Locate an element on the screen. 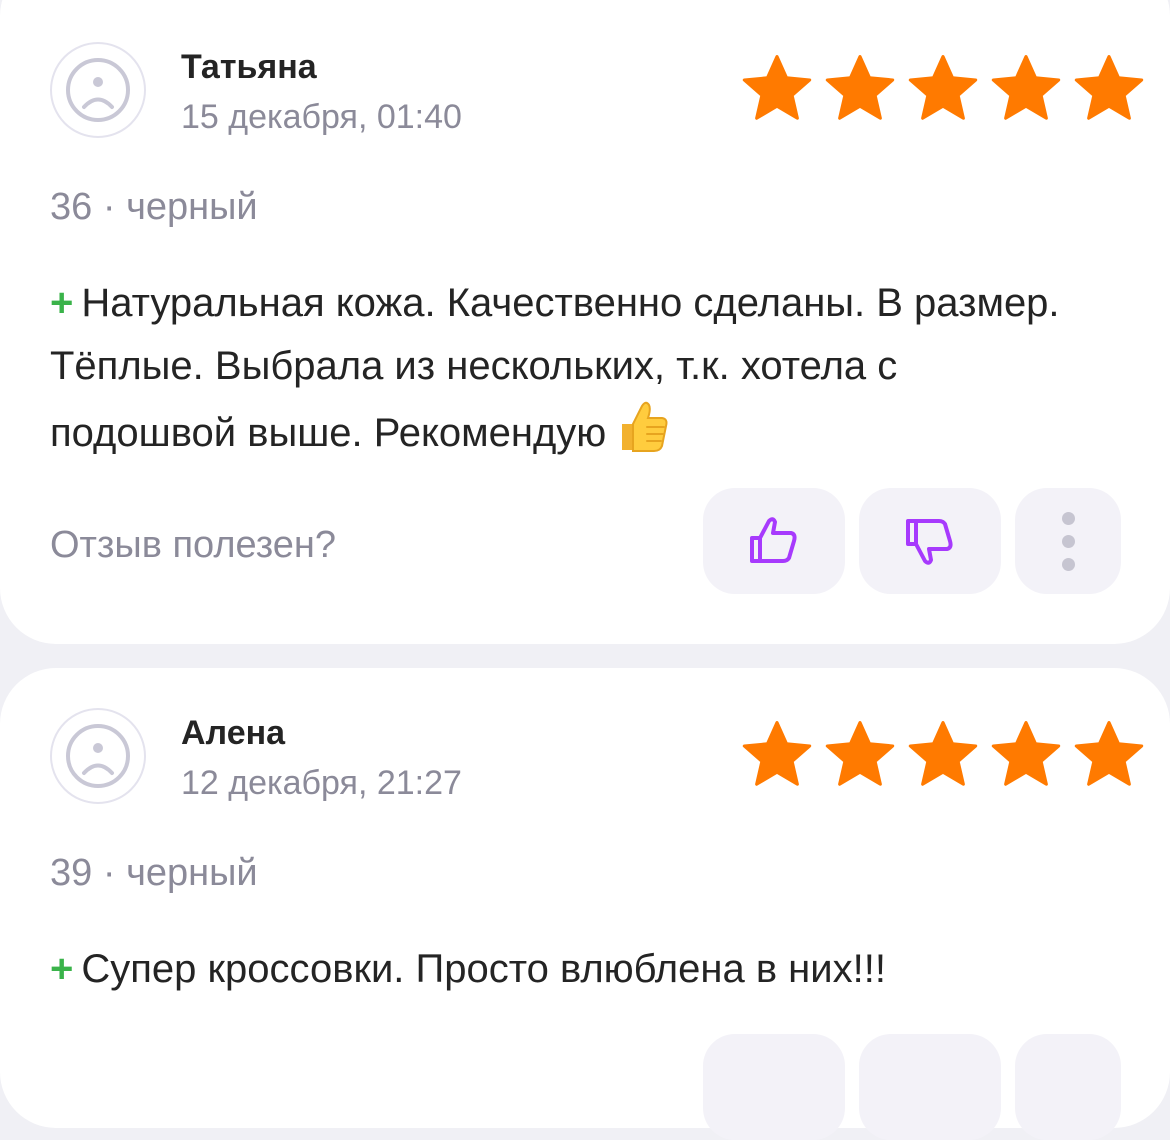 This screenshot has height=1140, width=1170. size-value: 36 is located at coordinates (71, 207).